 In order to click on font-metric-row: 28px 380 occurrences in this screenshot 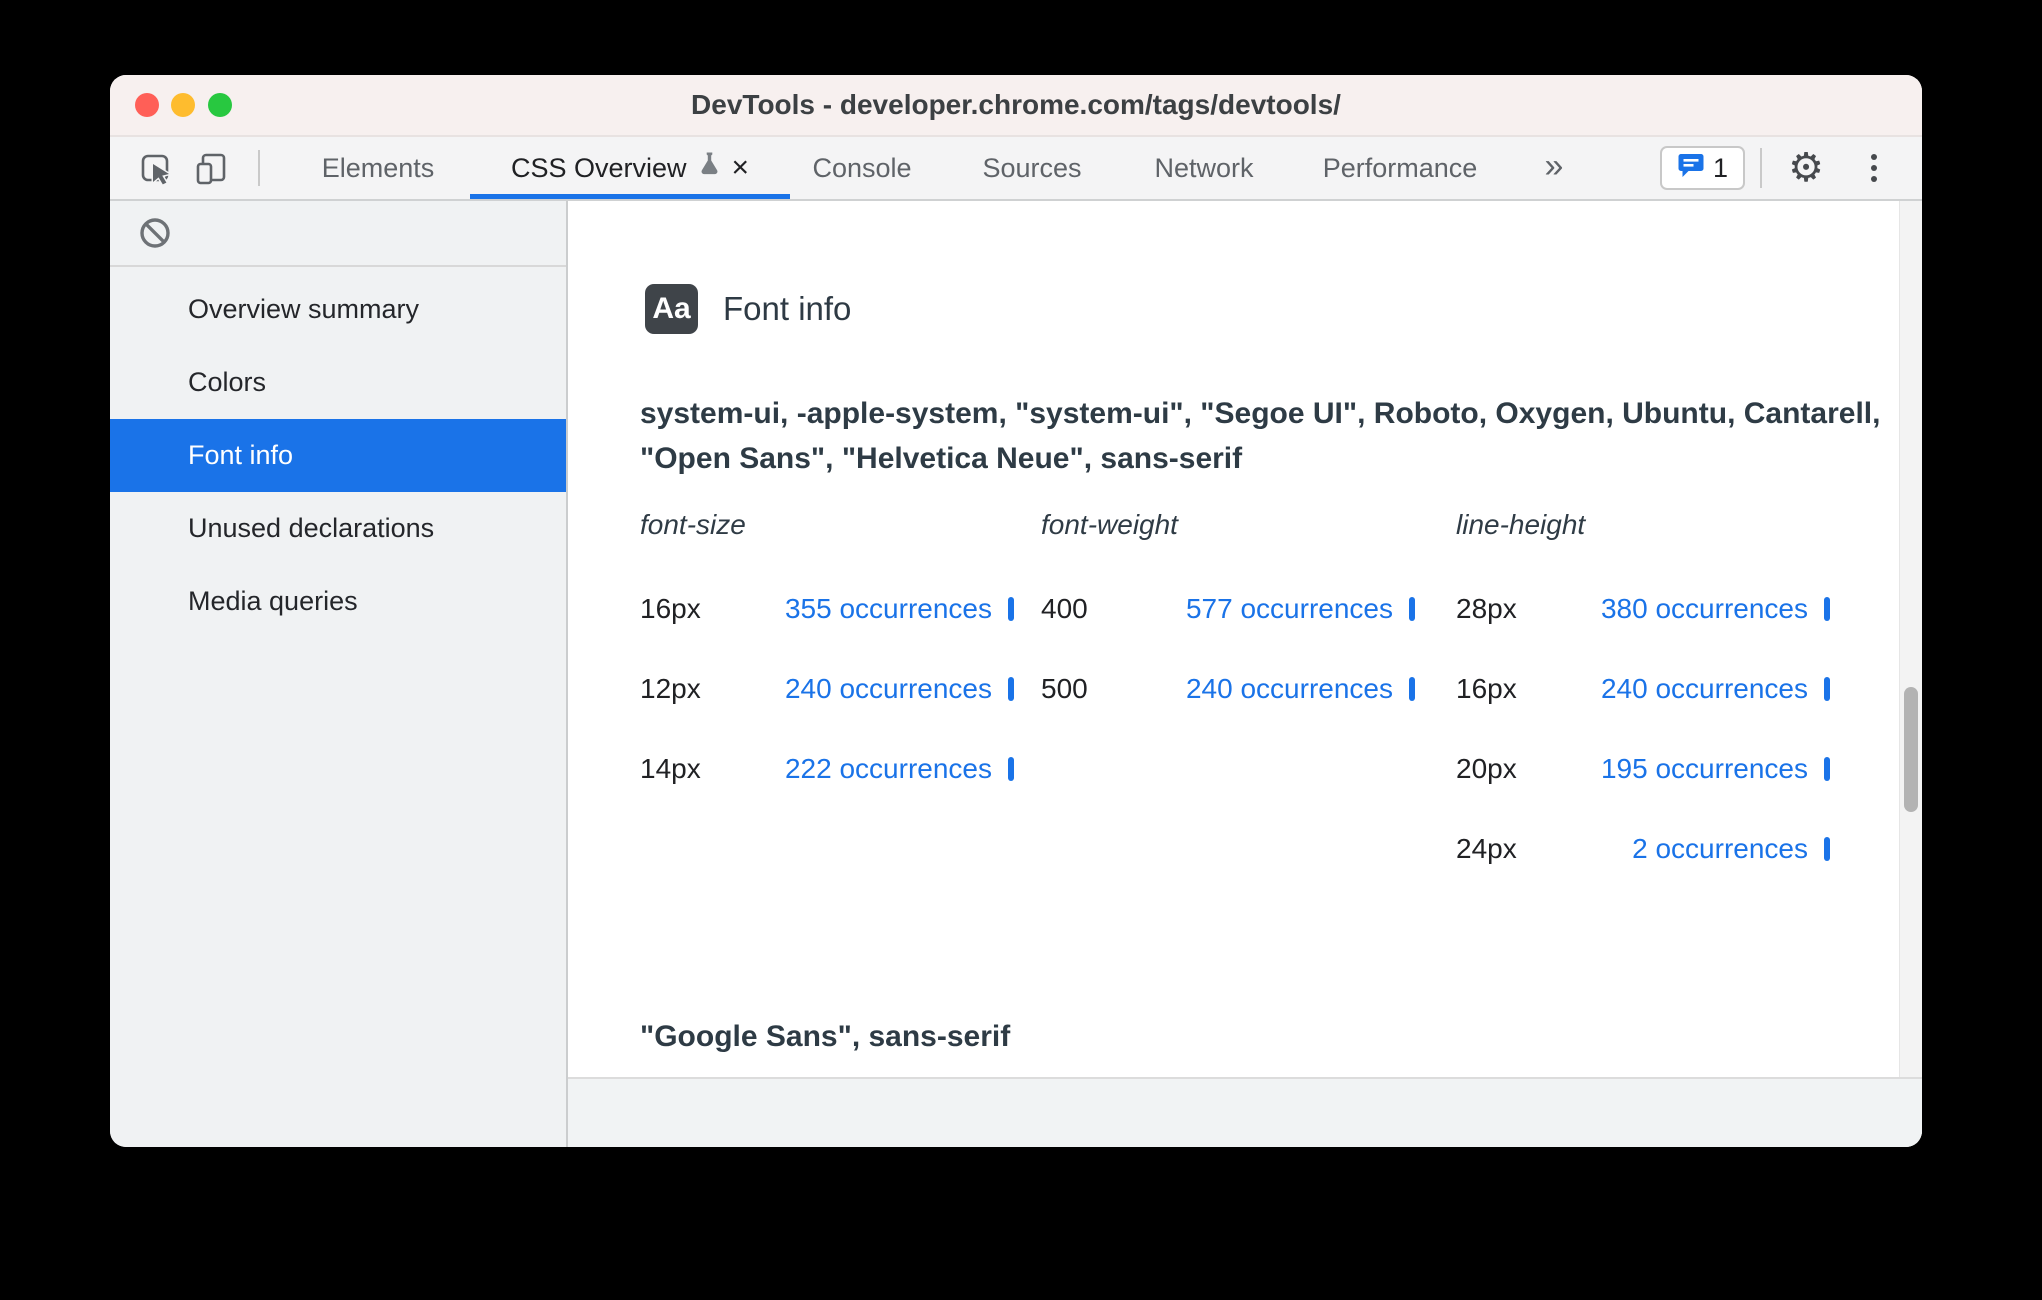, I will do `click(1646, 609)`.